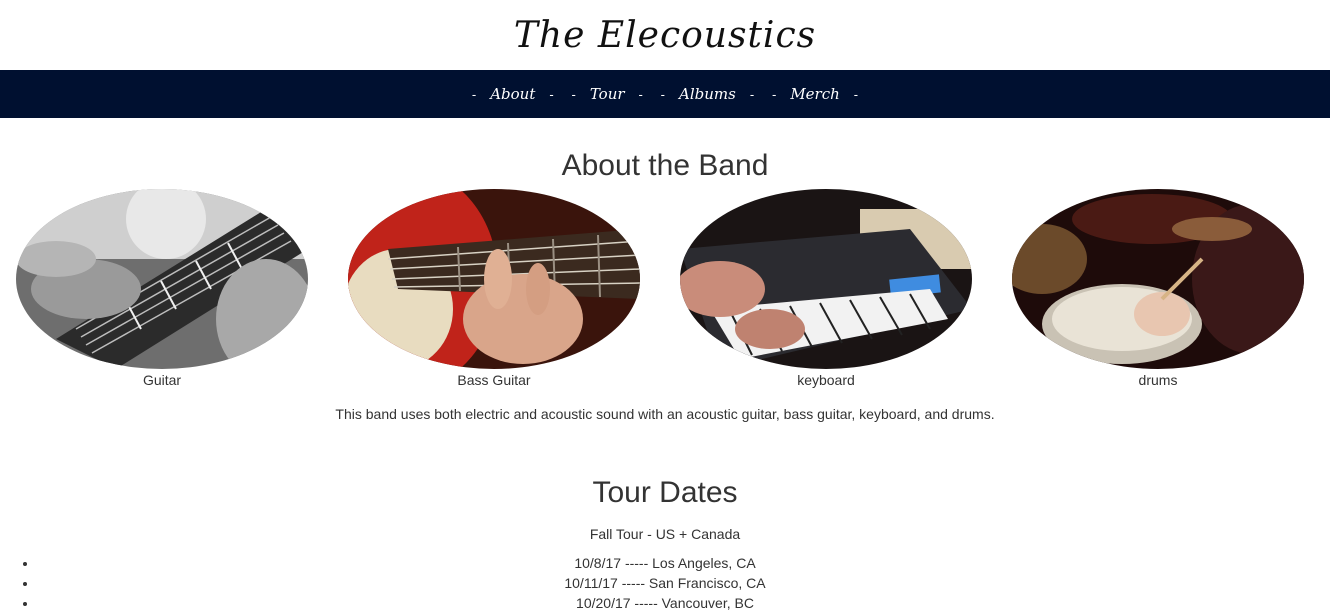  What do you see at coordinates (607, 94) in the screenshot?
I see `nav-link-tour: Tour` at bounding box center [607, 94].